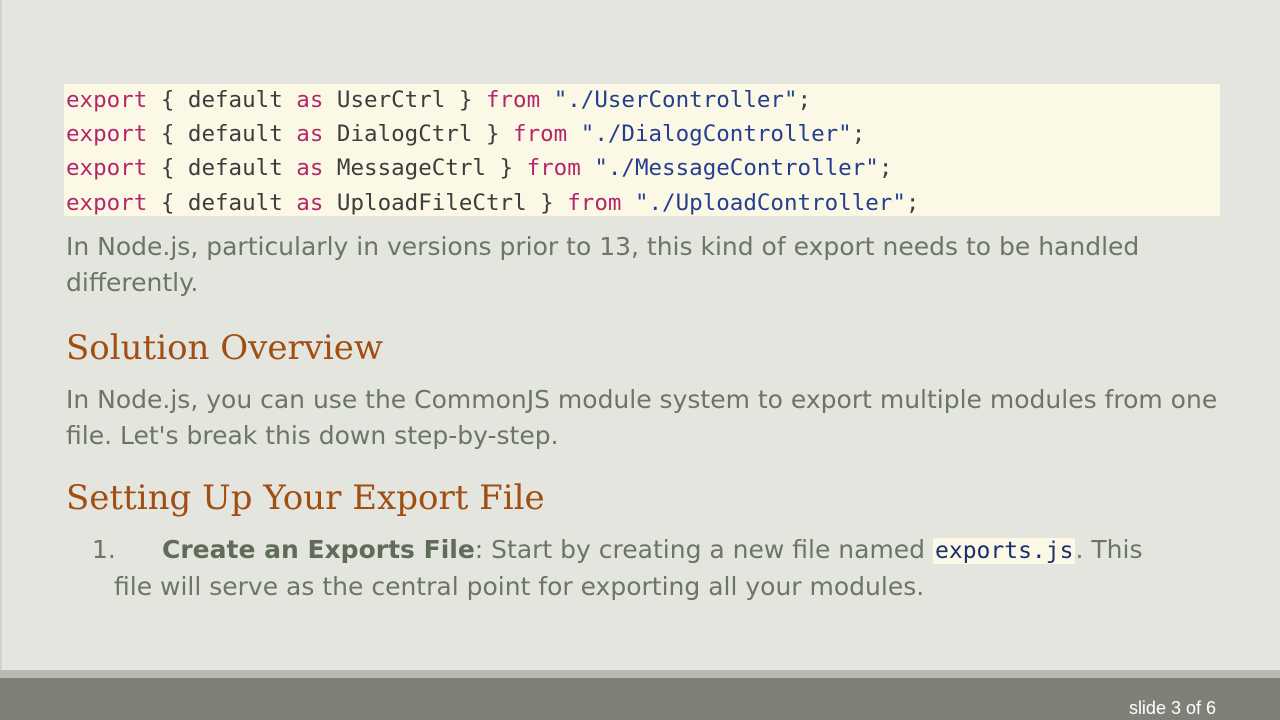 Image resolution: width=1280 pixels, height=720 pixels. What do you see at coordinates (425, 168) in the screenshot?
I see `code-text: MessageCtrl }` at bounding box center [425, 168].